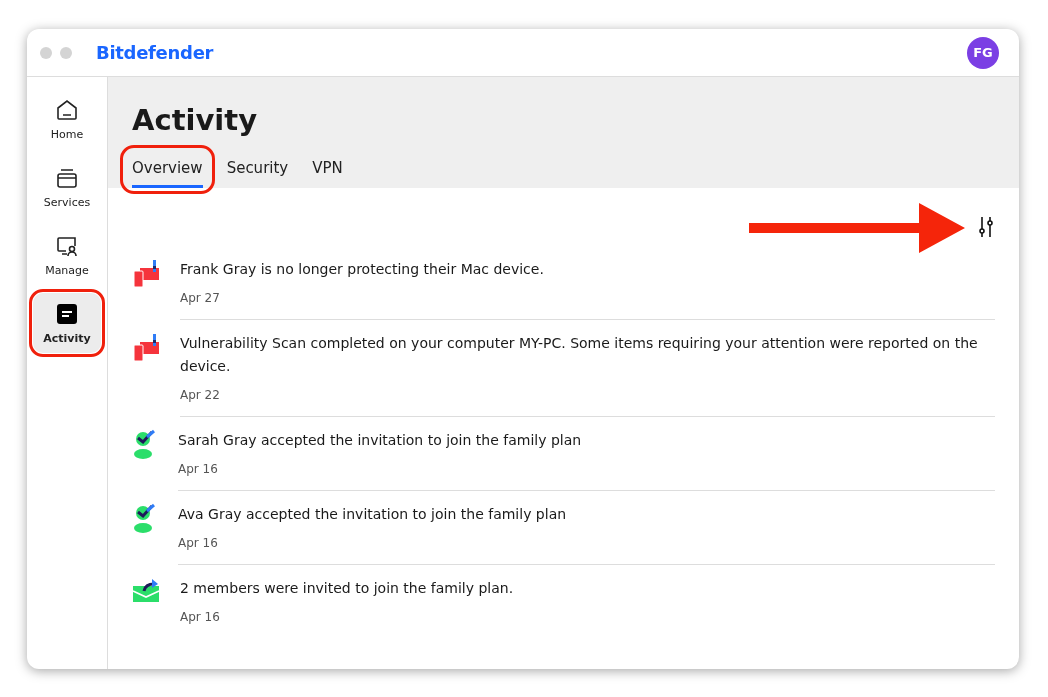  Describe the element at coordinates (67, 313) in the screenshot. I see `document-icon` at that location.